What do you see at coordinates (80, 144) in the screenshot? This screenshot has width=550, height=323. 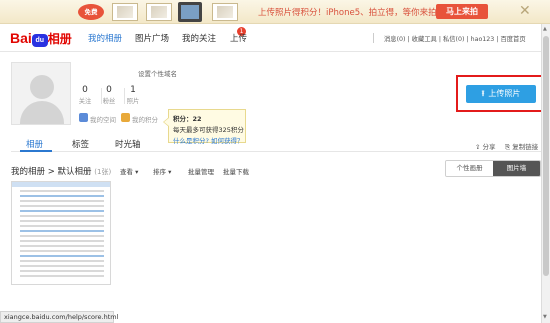 I see `tab-tags: 标签` at bounding box center [80, 144].